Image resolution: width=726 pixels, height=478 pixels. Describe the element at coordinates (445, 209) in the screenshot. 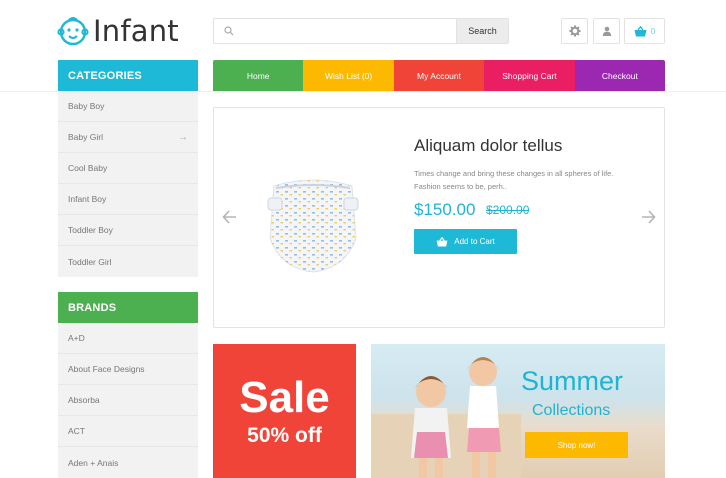

I see `product-price: $150.00` at that location.